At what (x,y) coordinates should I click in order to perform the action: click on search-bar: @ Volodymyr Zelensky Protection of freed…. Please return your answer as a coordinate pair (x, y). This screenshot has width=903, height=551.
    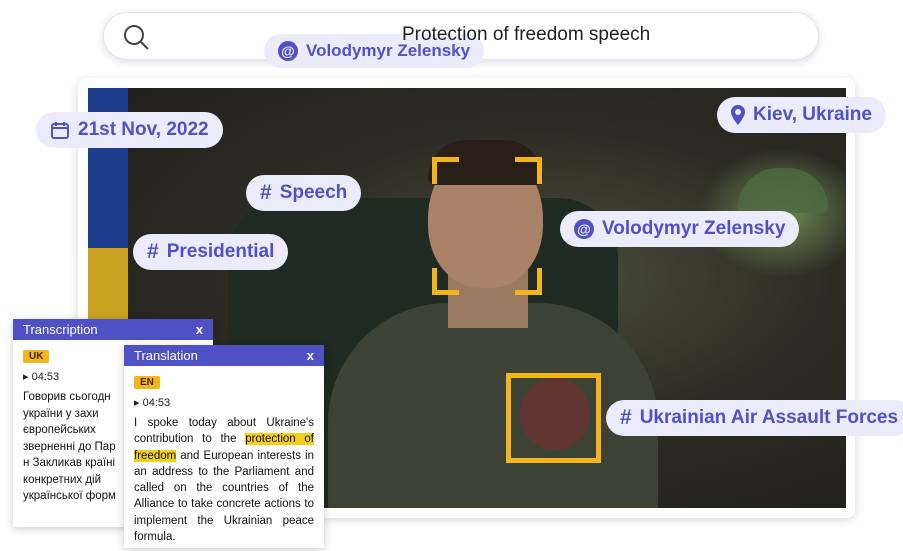
    Looking at the image, I should click on (461, 40).